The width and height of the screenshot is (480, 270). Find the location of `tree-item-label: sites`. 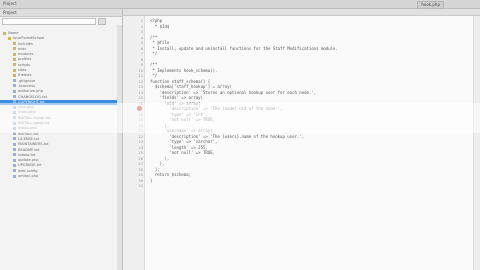

tree-item-label: sites is located at coordinates (22, 70).